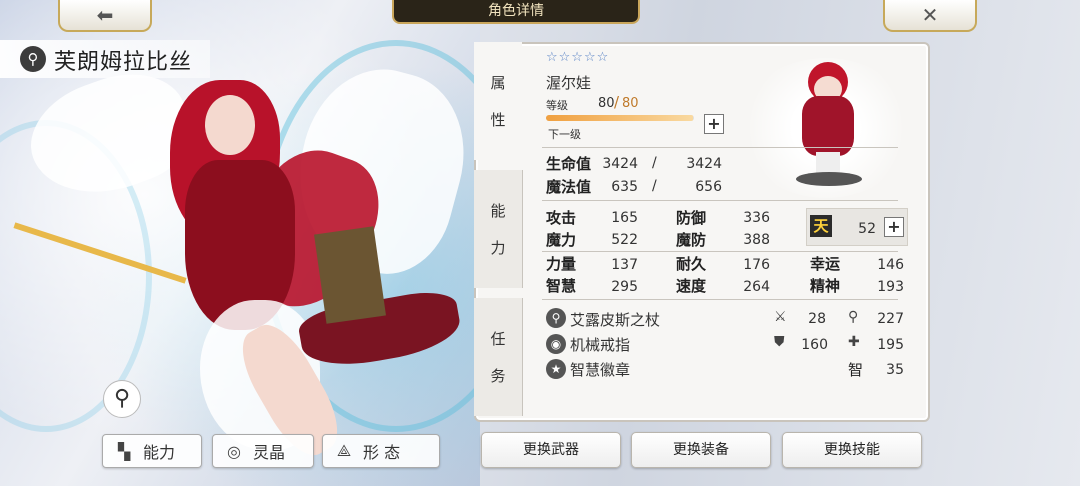 The image size is (1080, 486). What do you see at coordinates (269, 452) in the screenshot?
I see `crystal-button-label: 灵晶` at bounding box center [269, 452].